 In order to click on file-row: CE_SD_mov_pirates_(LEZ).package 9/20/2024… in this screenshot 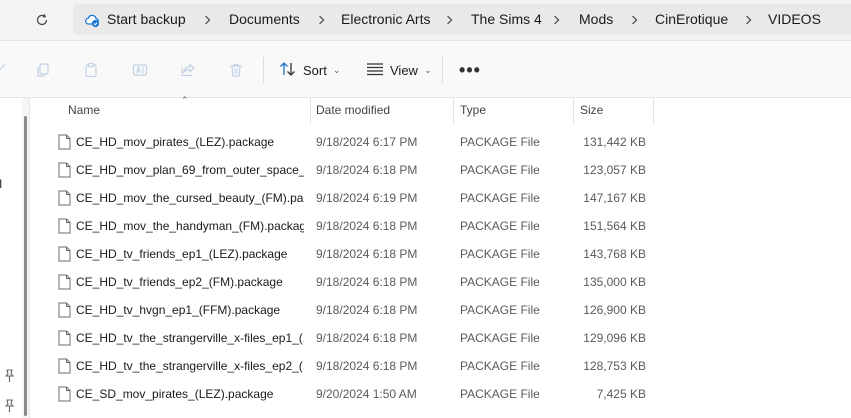, I will do `click(443, 394)`.